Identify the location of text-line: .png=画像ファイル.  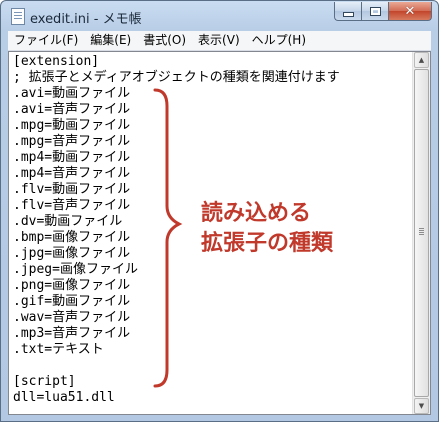
(72, 285).